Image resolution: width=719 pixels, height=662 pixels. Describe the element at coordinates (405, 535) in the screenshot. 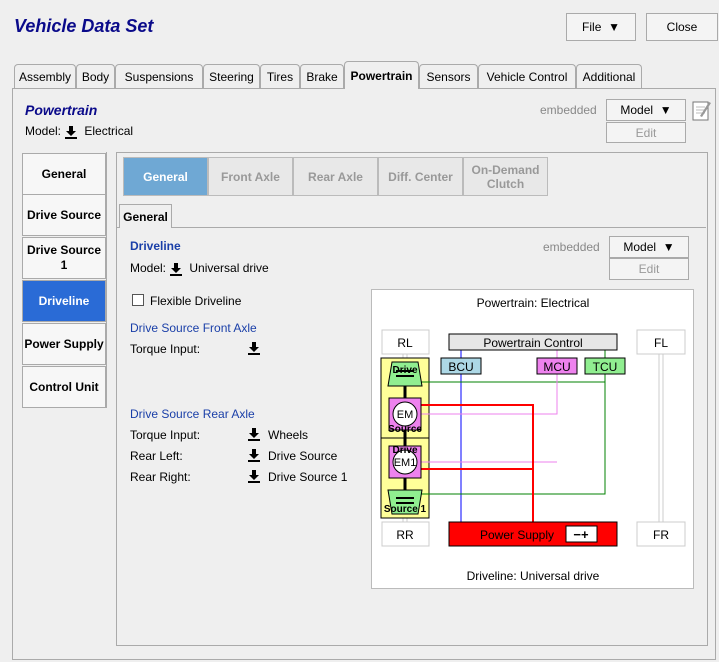

I see `rr-label: RR` at that location.